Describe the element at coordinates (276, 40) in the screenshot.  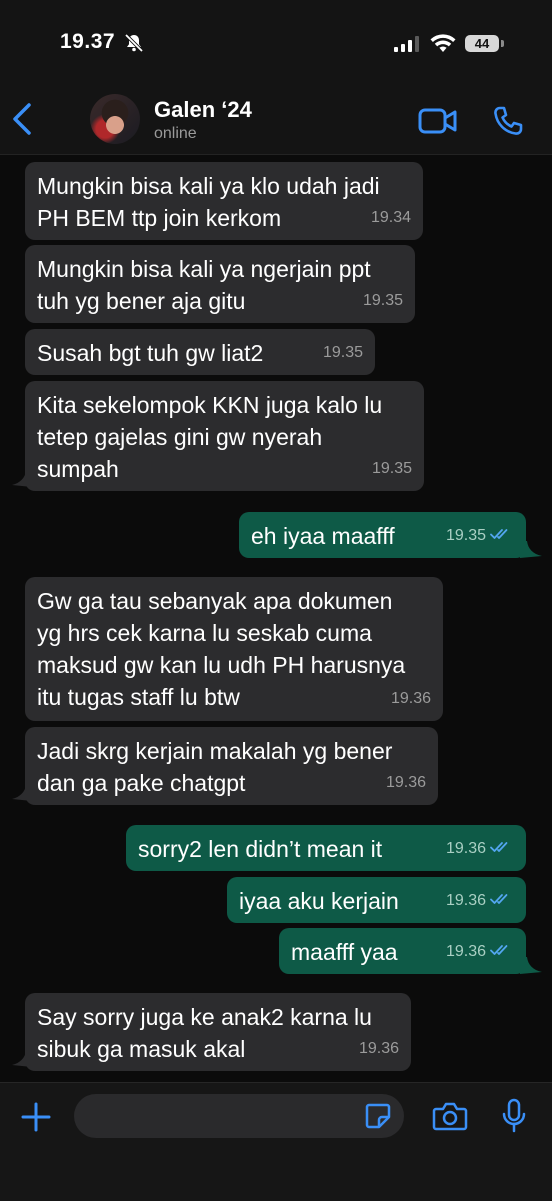
I see `status-bar: 19.37 44` at that location.